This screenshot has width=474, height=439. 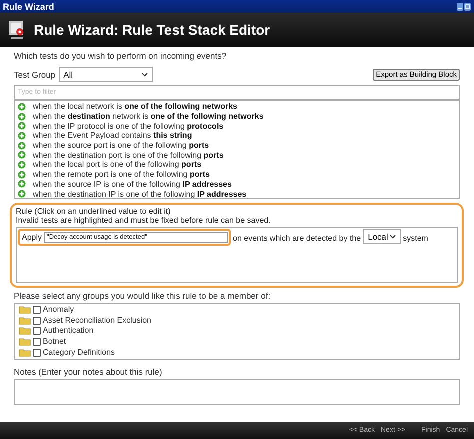 What do you see at coordinates (121, 145) in the screenshot?
I see `test-item: when the source port is one of the following ports` at bounding box center [121, 145].